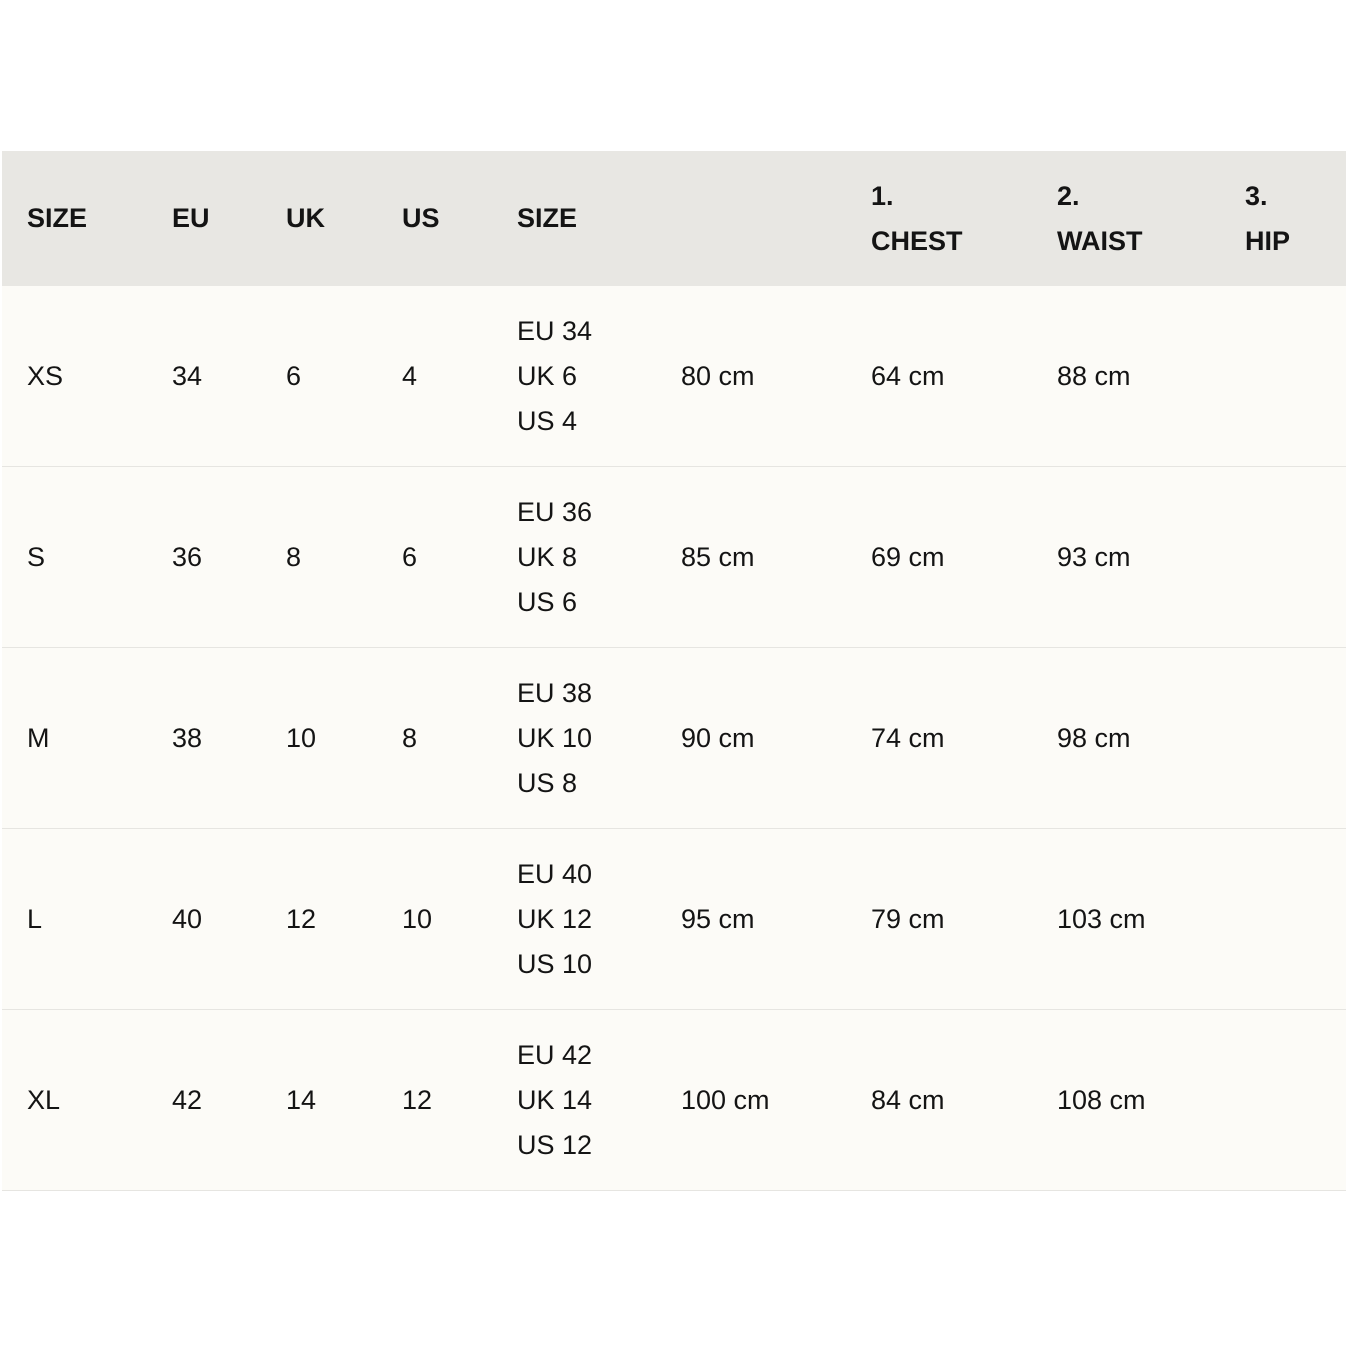  I want to click on cell-measure-3: 88 cm, so click(1094, 375).